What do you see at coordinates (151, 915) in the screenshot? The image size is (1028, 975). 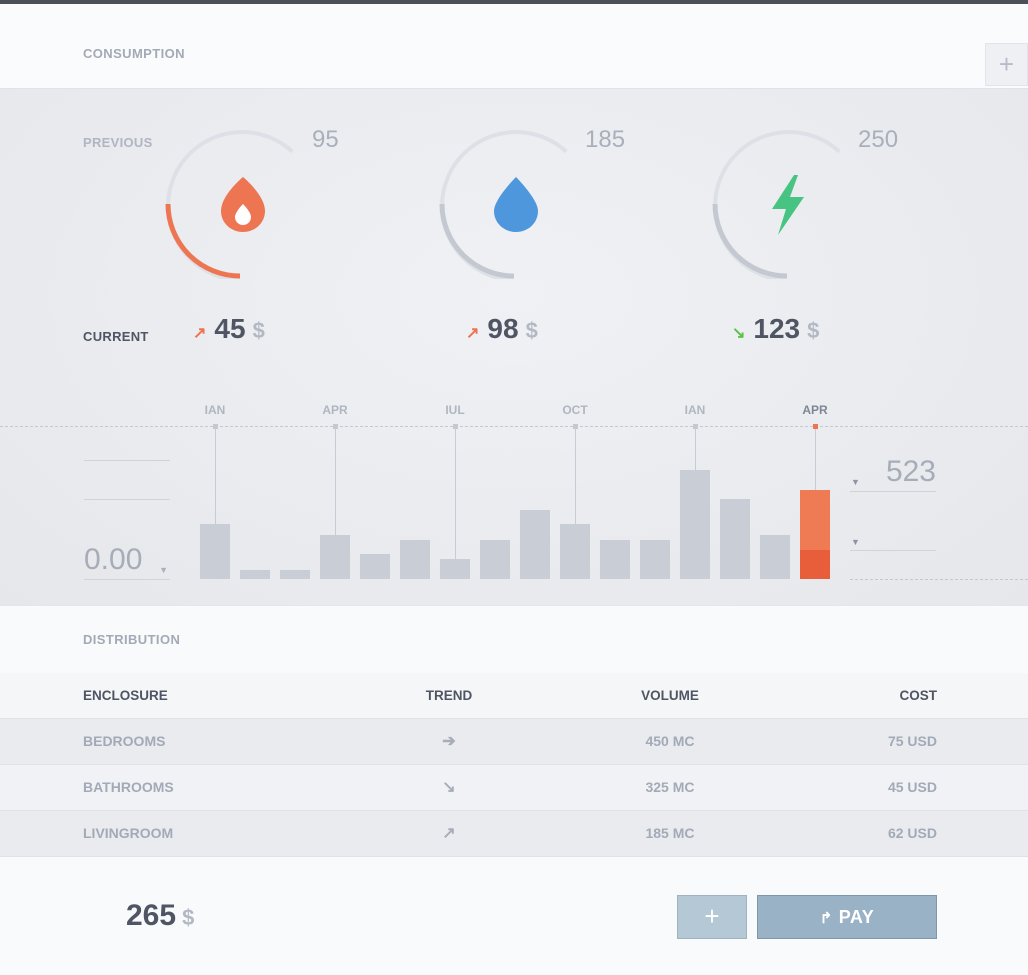 I see `total-value: 265` at bounding box center [151, 915].